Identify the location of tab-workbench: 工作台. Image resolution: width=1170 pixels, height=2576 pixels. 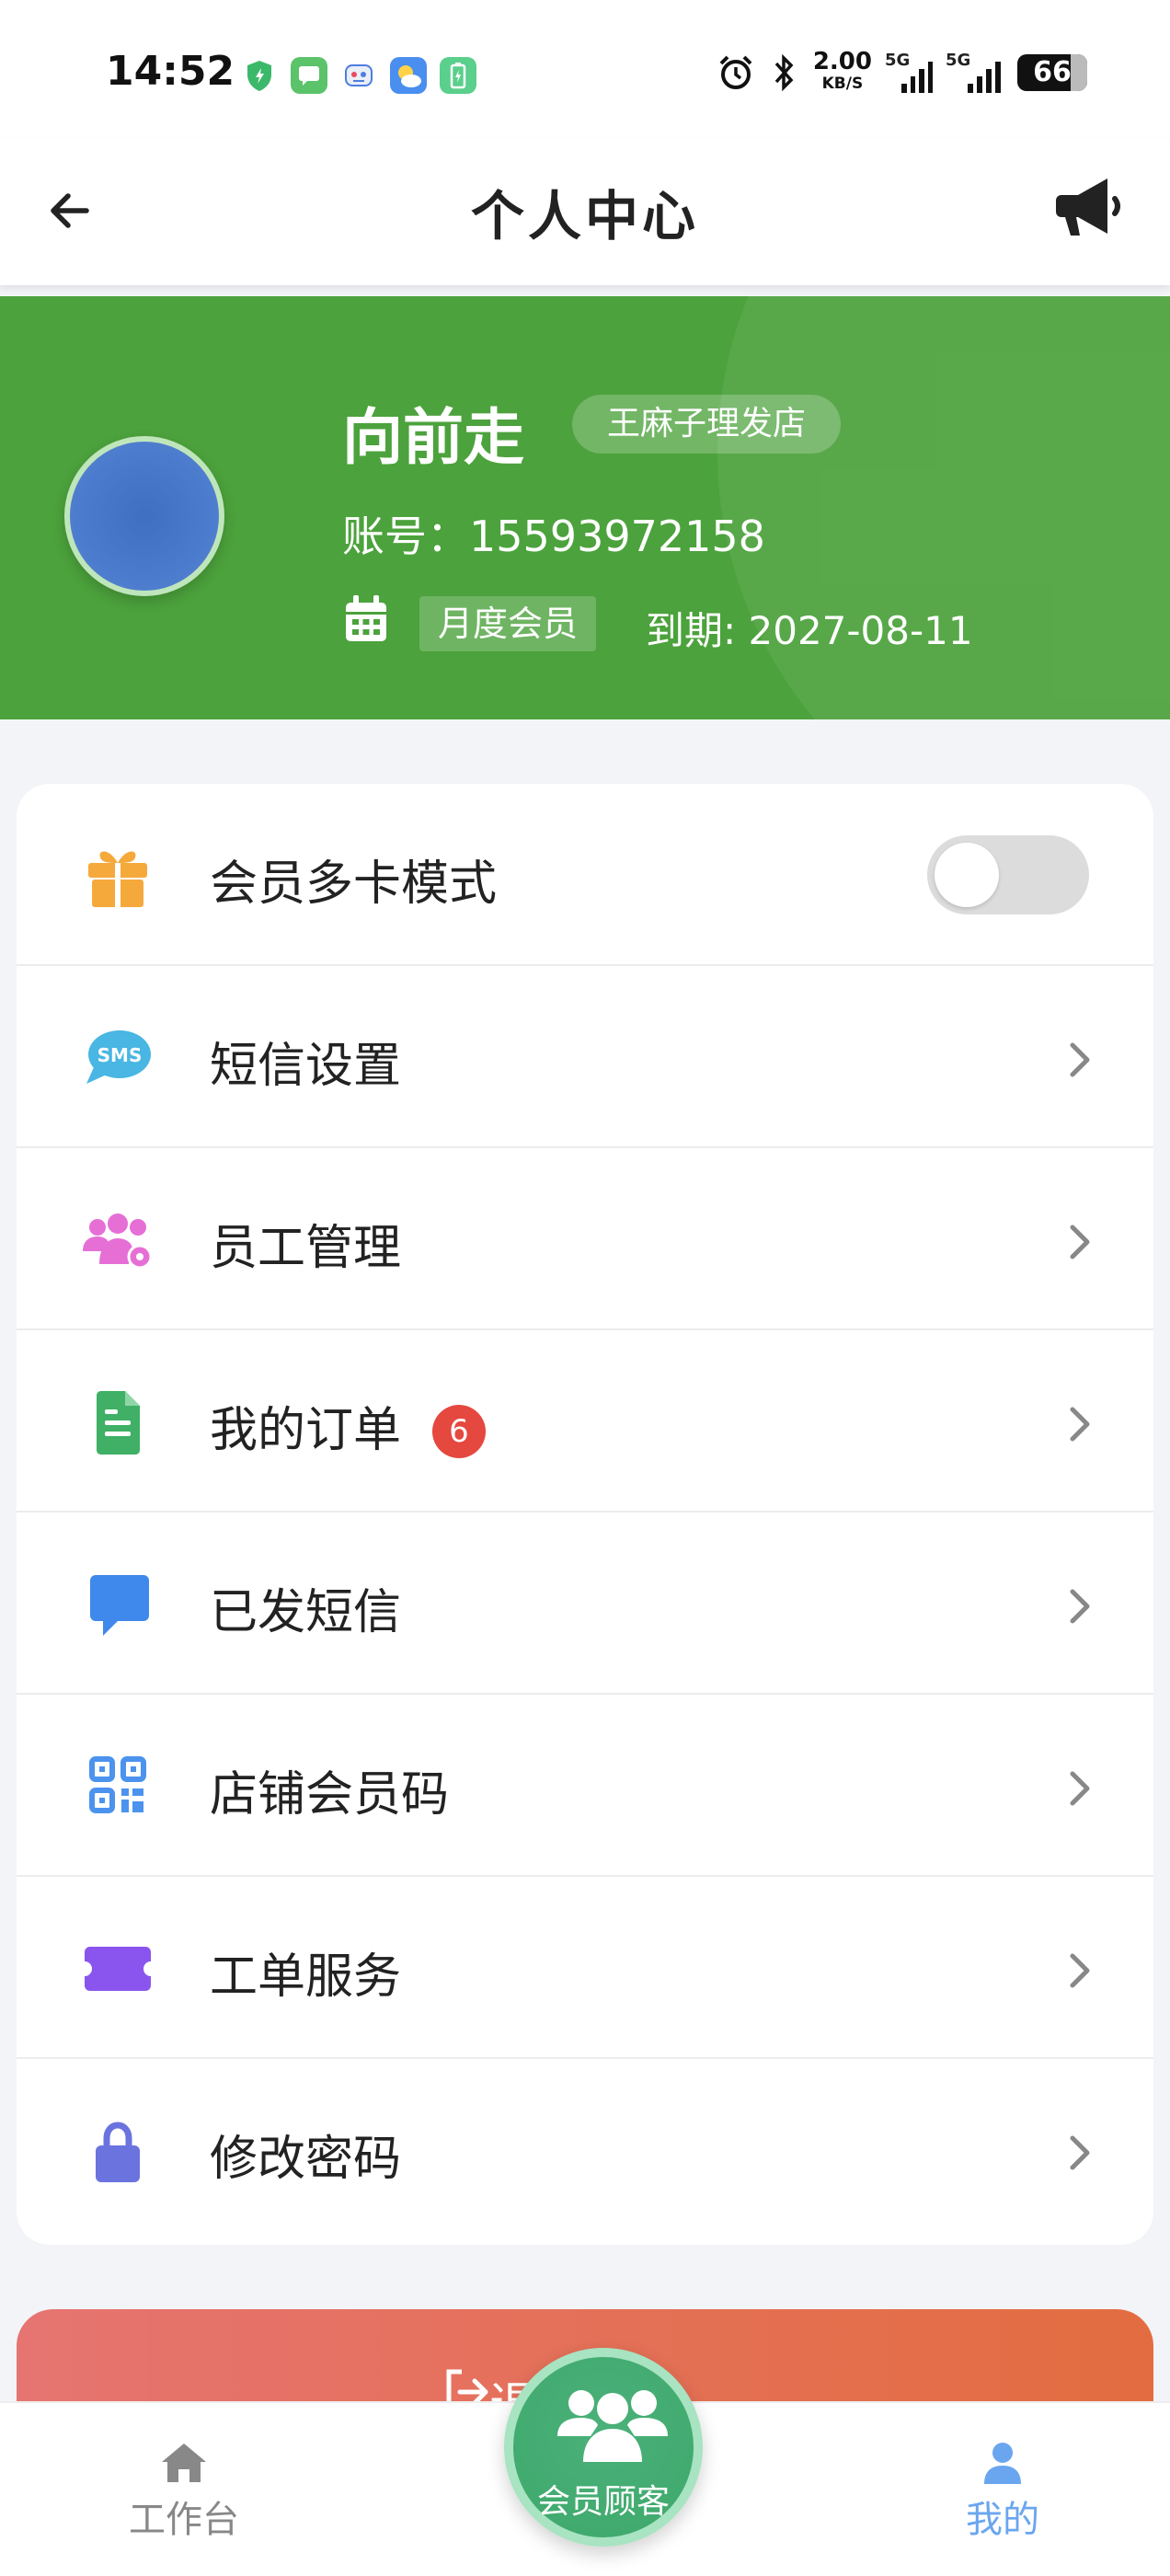
(184, 2491).